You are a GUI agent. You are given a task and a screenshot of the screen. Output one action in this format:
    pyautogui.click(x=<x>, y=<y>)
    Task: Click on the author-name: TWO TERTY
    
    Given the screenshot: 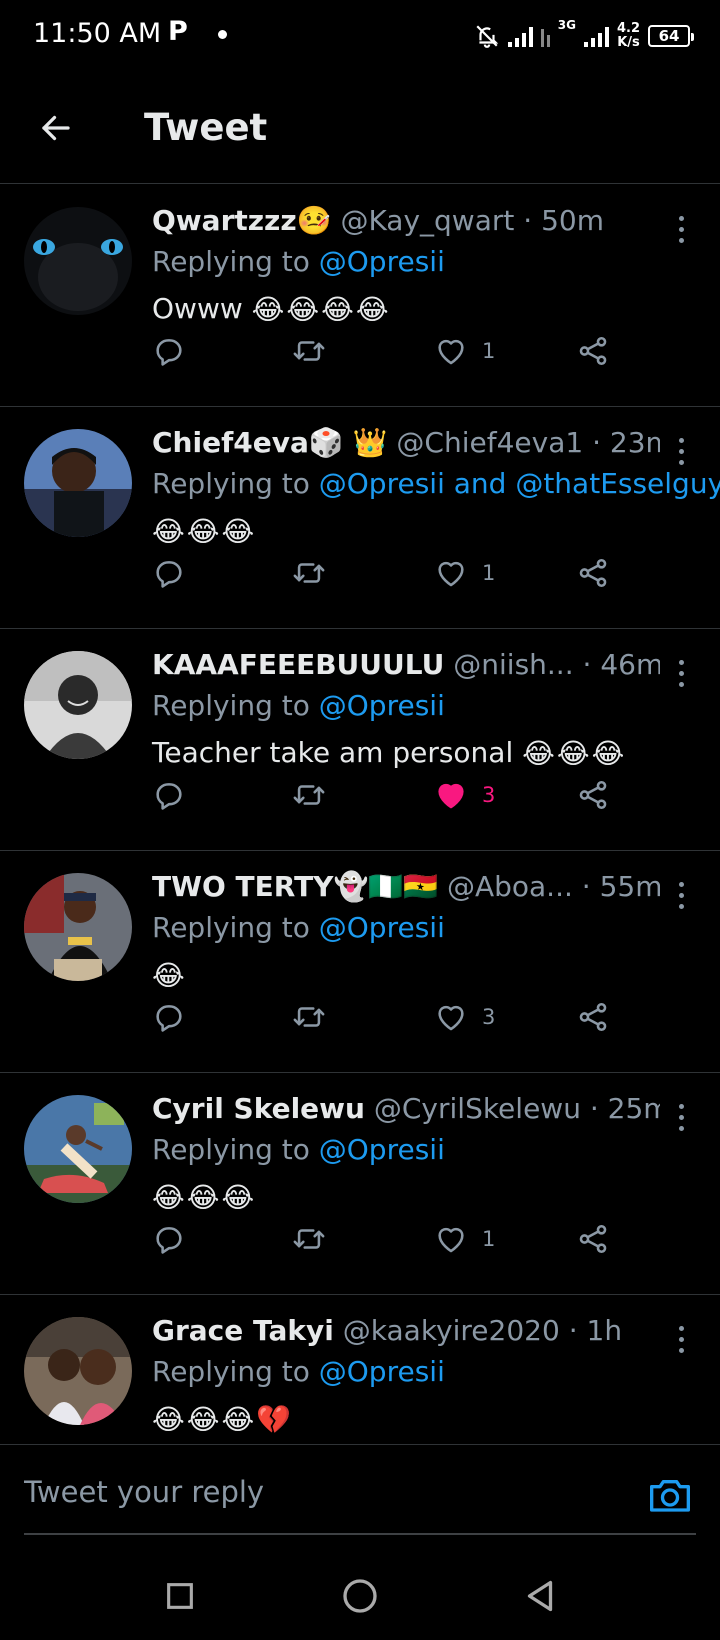 What is the action you would take?
    pyautogui.click(x=242, y=886)
    